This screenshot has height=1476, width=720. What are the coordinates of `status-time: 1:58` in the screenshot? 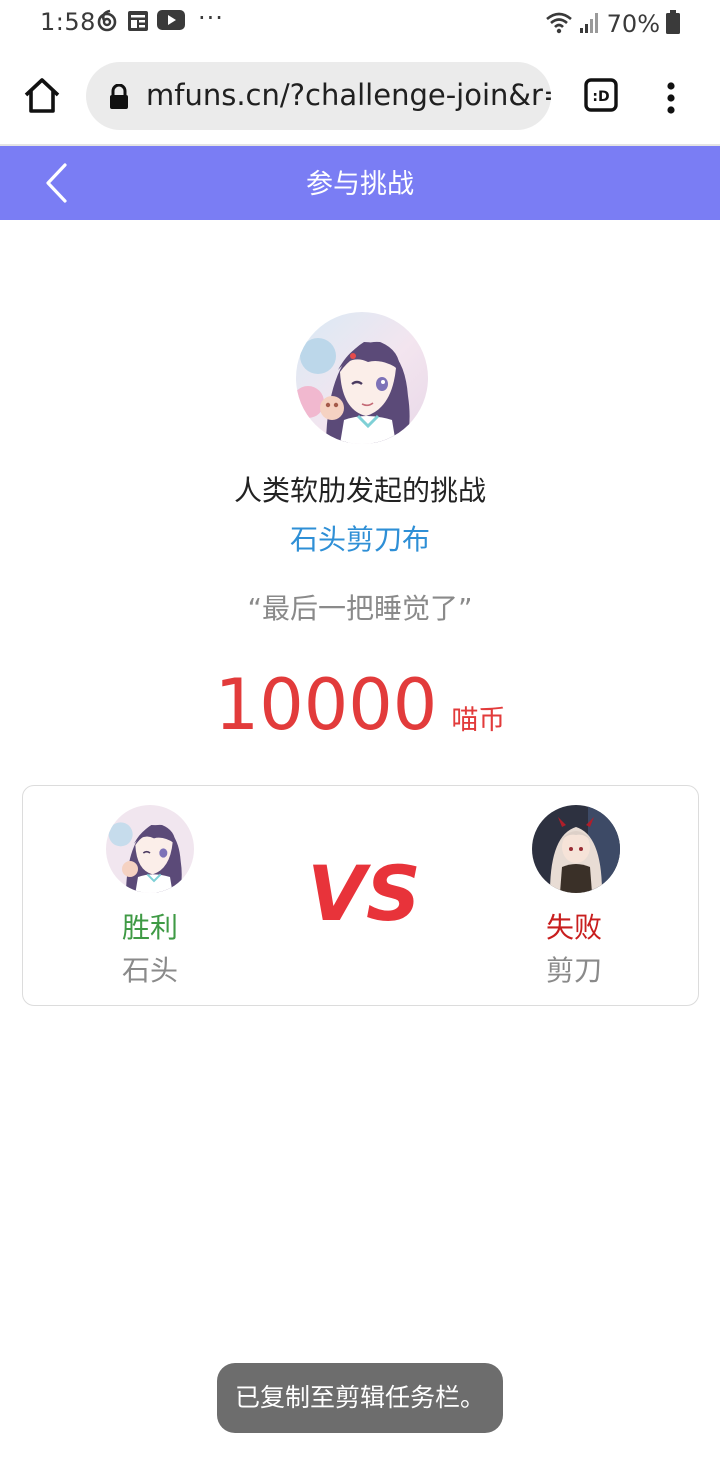 It's located at (68, 22).